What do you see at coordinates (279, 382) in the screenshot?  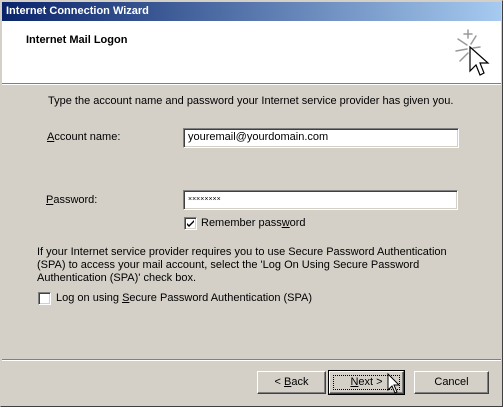 I see `back-button-prefix: <` at bounding box center [279, 382].